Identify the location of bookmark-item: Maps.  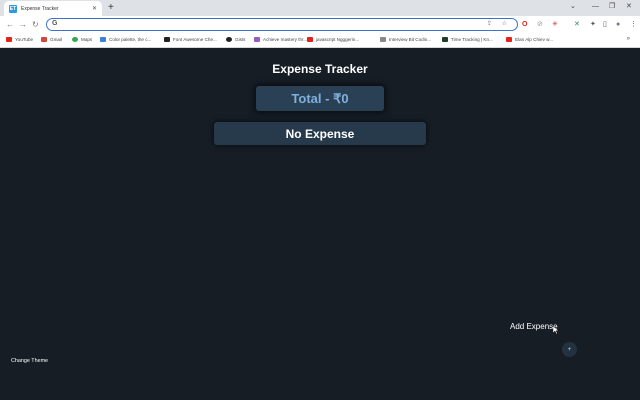
(82, 39).